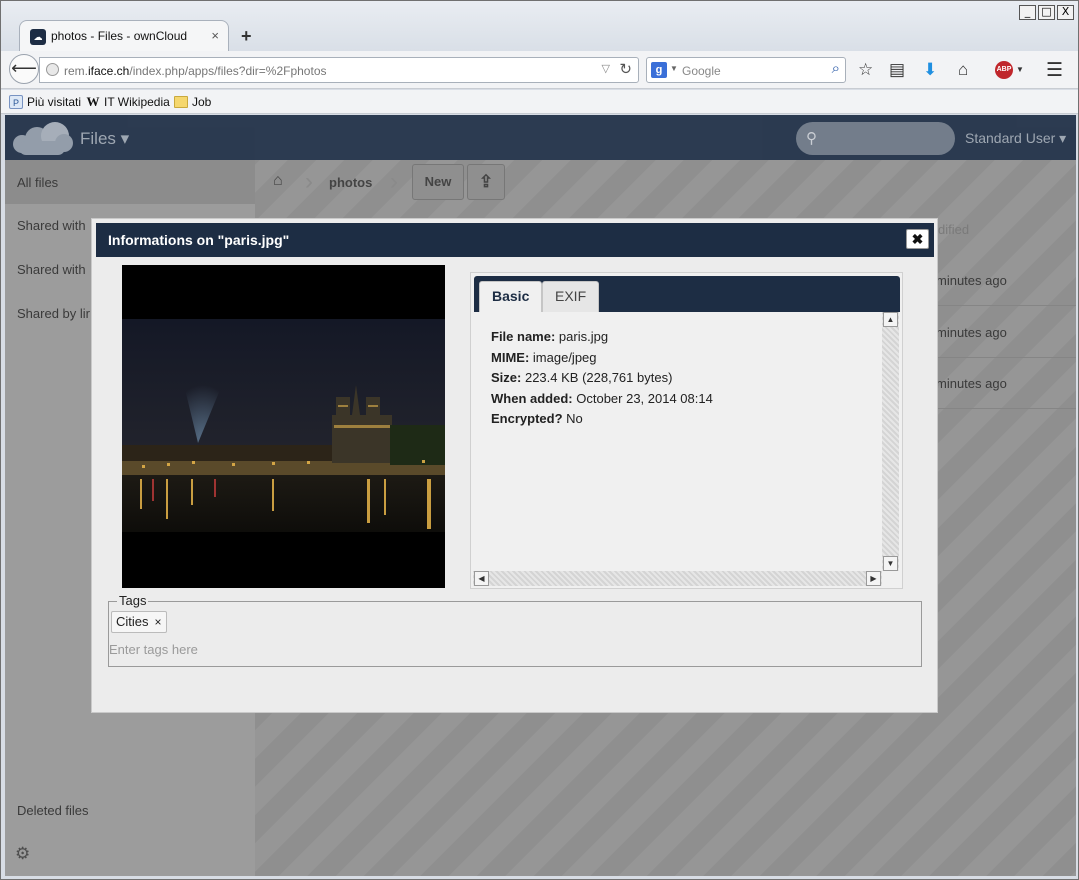  What do you see at coordinates (215, 35) in the screenshot?
I see `tab-close-icon: ×` at bounding box center [215, 35].